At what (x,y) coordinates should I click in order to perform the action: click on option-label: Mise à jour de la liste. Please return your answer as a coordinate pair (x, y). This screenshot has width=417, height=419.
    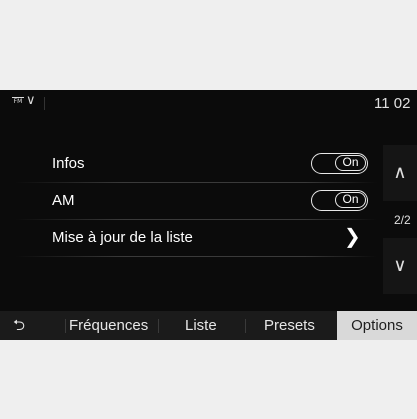
    Looking at the image, I should click on (122, 237).